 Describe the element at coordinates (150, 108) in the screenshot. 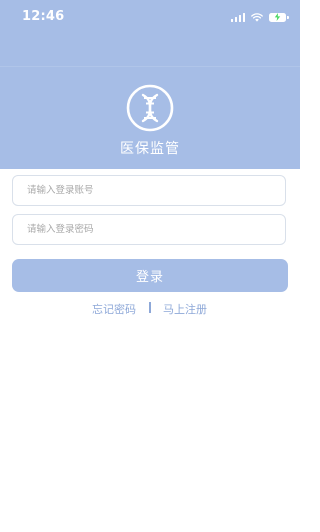

I see `dna-icon` at that location.